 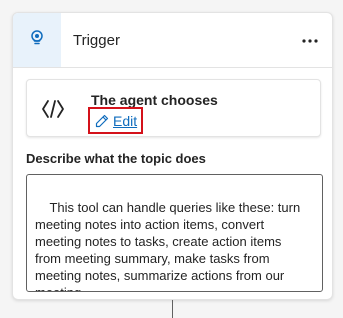 I want to click on header-divider, so click(x=172, y=67).